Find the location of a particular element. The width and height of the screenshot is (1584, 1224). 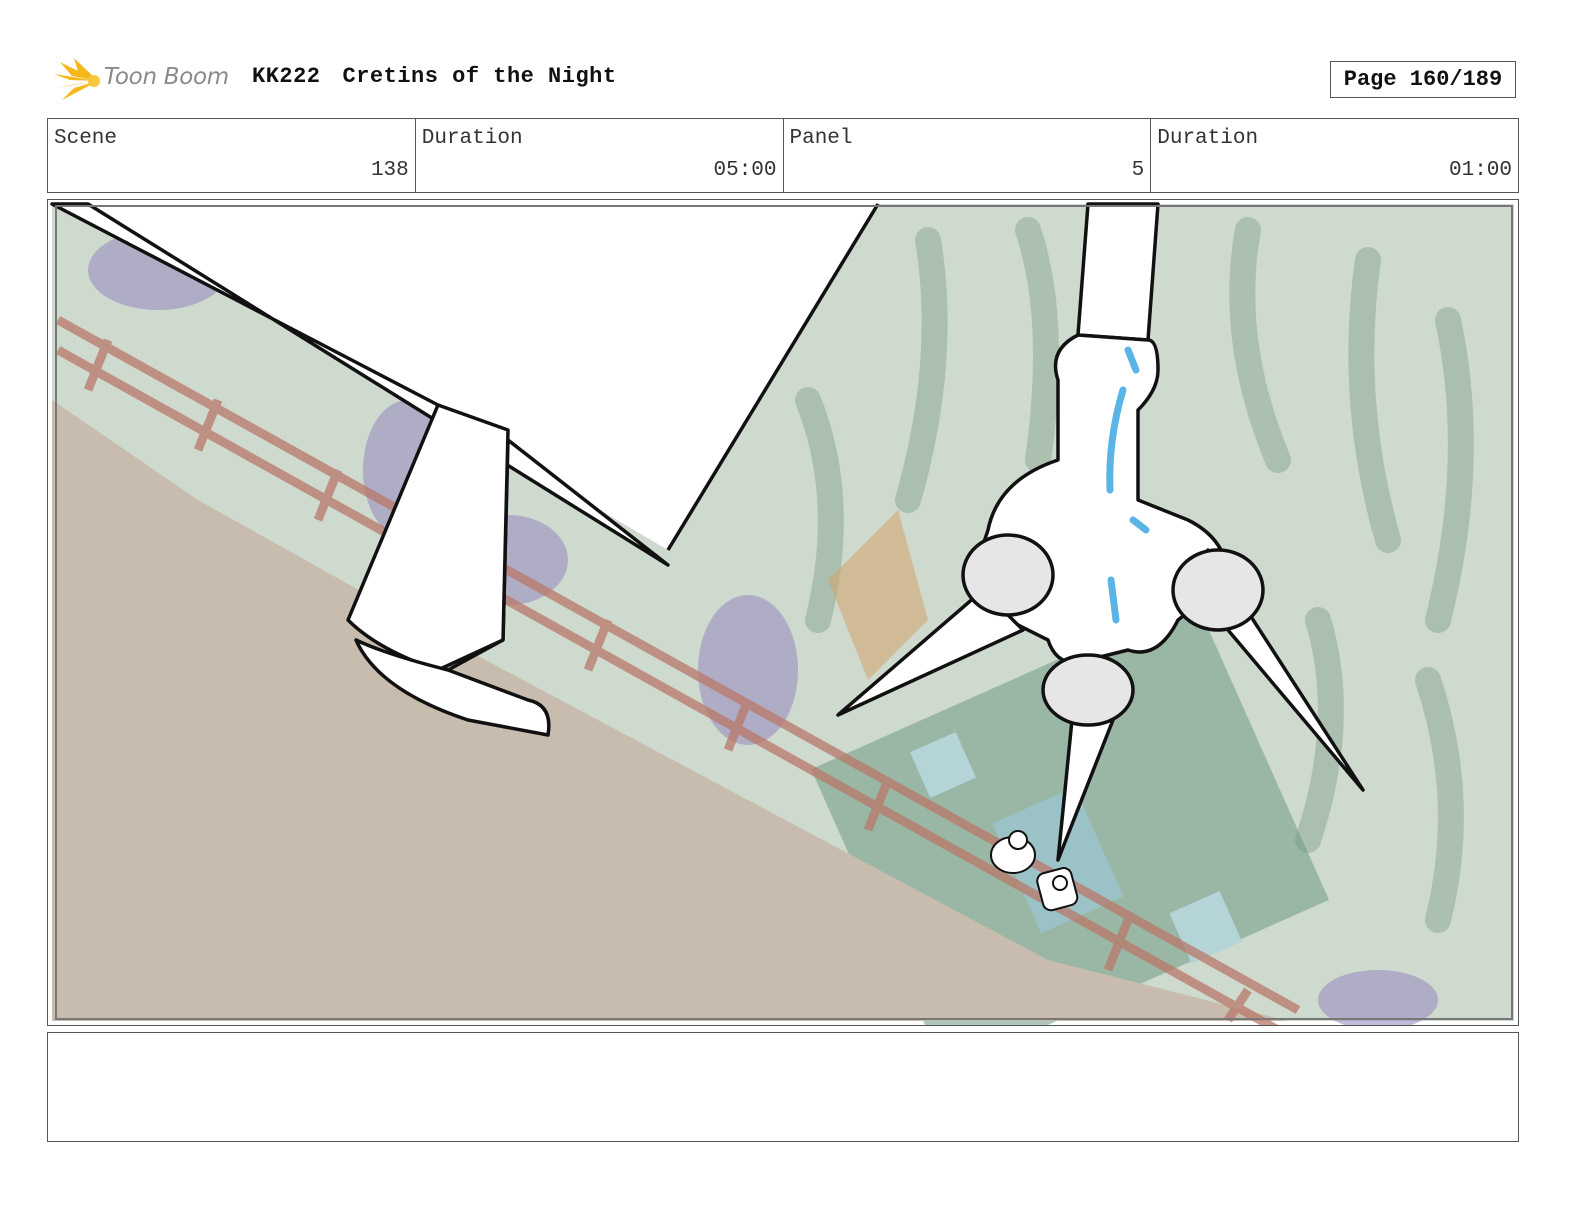

scene-duration-label: Duration is located at coordinates (472, 138).